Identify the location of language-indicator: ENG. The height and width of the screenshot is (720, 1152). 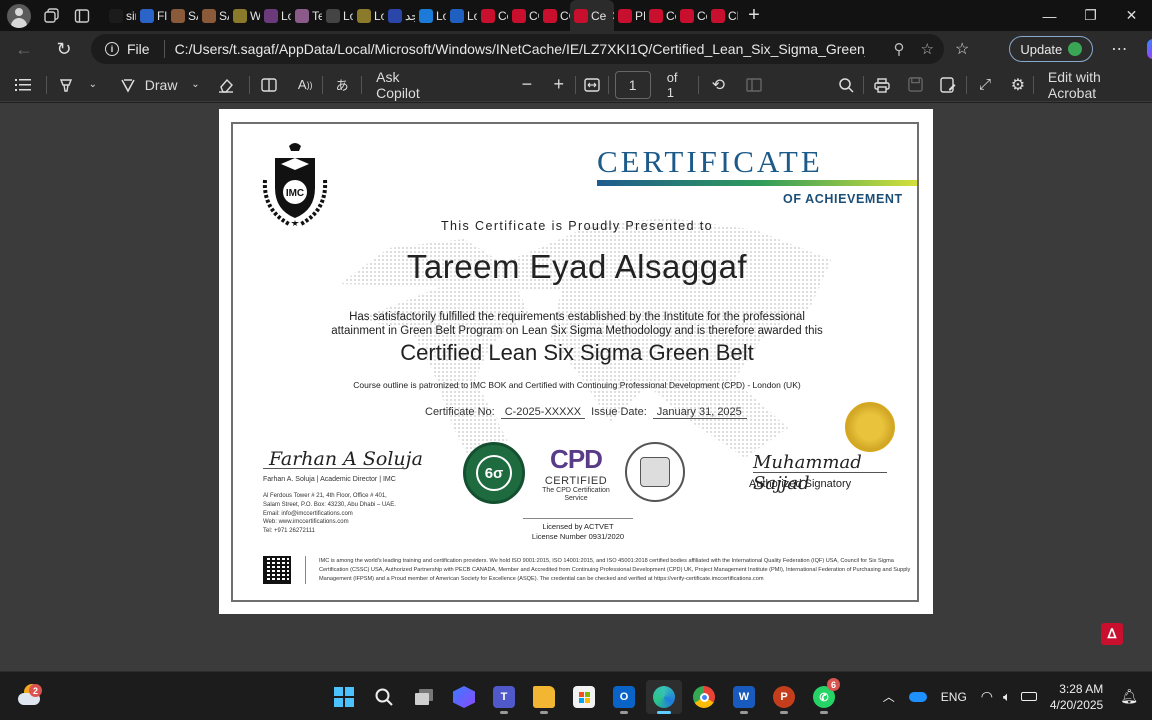
(954, 697).